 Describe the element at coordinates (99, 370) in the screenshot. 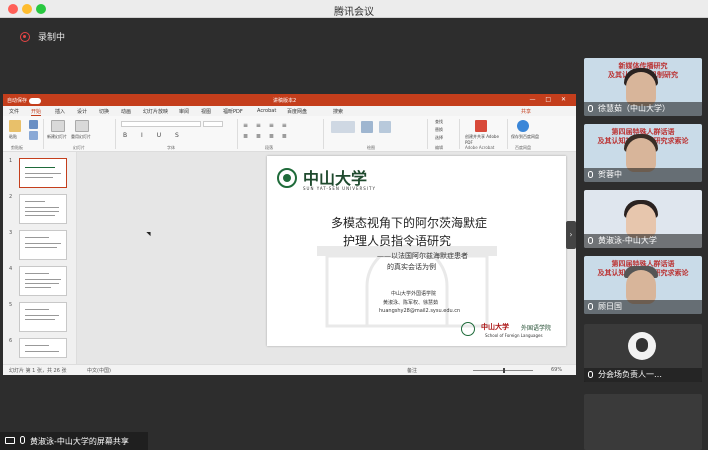

I see `language-indicator: 中文(中国)` at that location.